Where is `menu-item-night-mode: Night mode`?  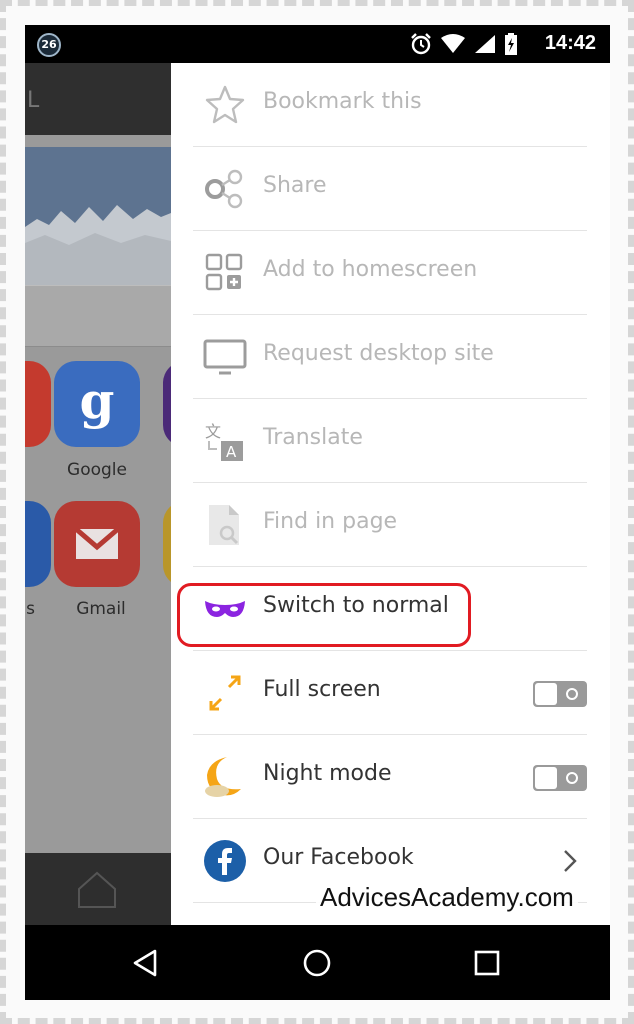
menu-item-night-mode: Night mode is located at coordinates (390, 777).